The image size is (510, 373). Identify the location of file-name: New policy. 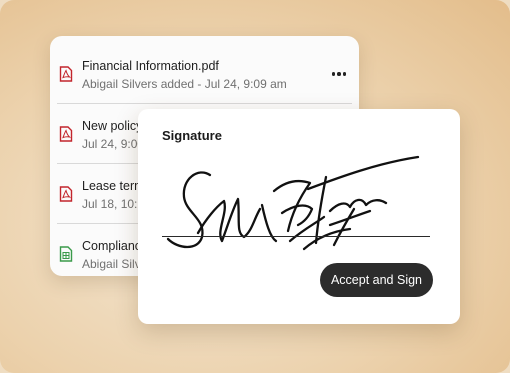
(112, 126).